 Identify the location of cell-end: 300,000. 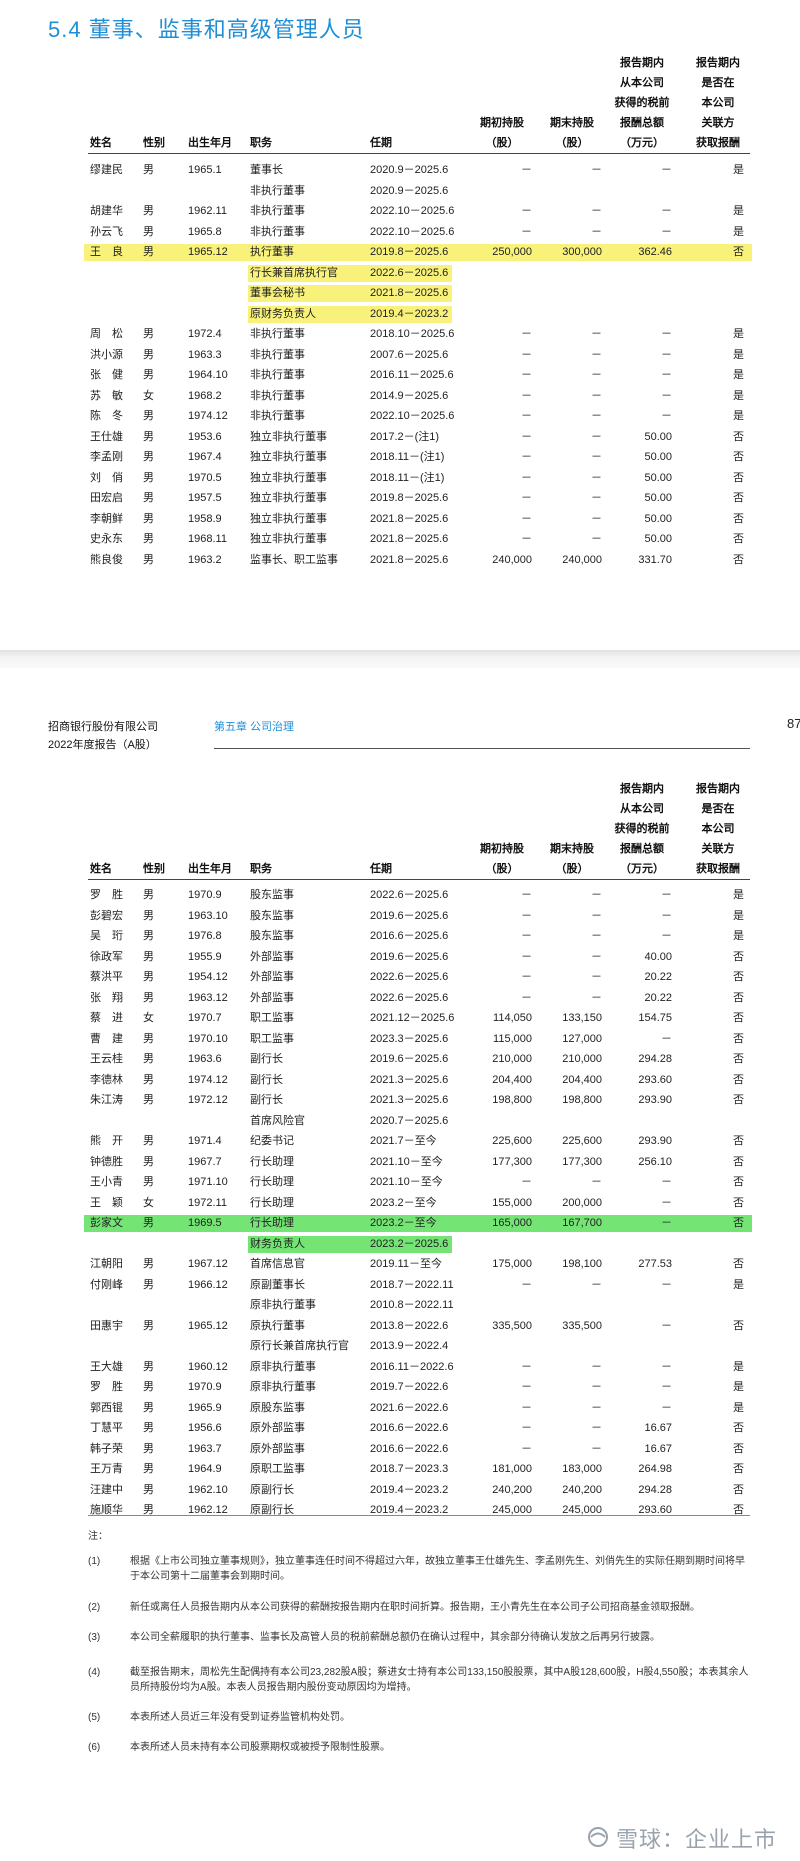
(582, 252).